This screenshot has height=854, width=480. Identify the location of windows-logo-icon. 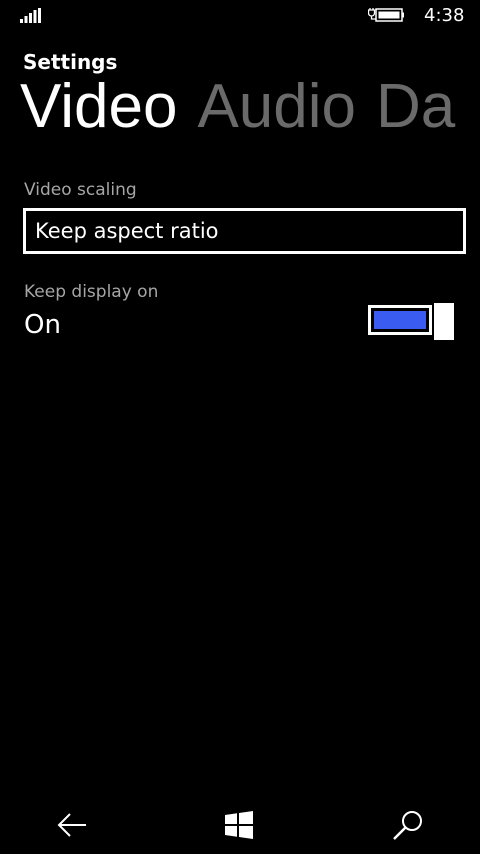
(239, 825).